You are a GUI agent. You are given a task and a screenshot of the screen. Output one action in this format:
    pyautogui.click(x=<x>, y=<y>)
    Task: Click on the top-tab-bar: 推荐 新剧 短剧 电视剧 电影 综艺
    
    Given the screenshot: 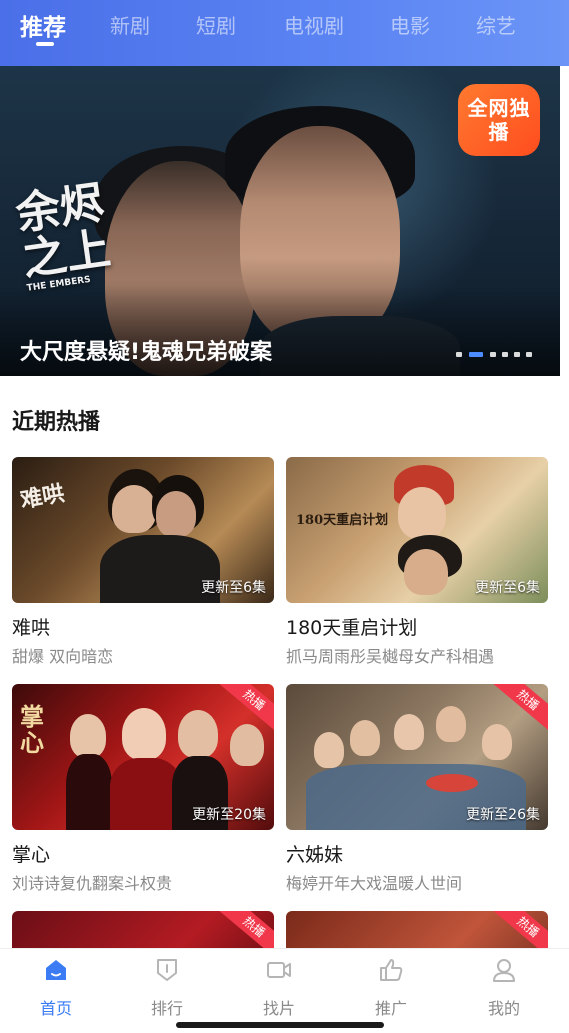 What is the action you would take?
    pyautogui.click(x=284, y=33)
    